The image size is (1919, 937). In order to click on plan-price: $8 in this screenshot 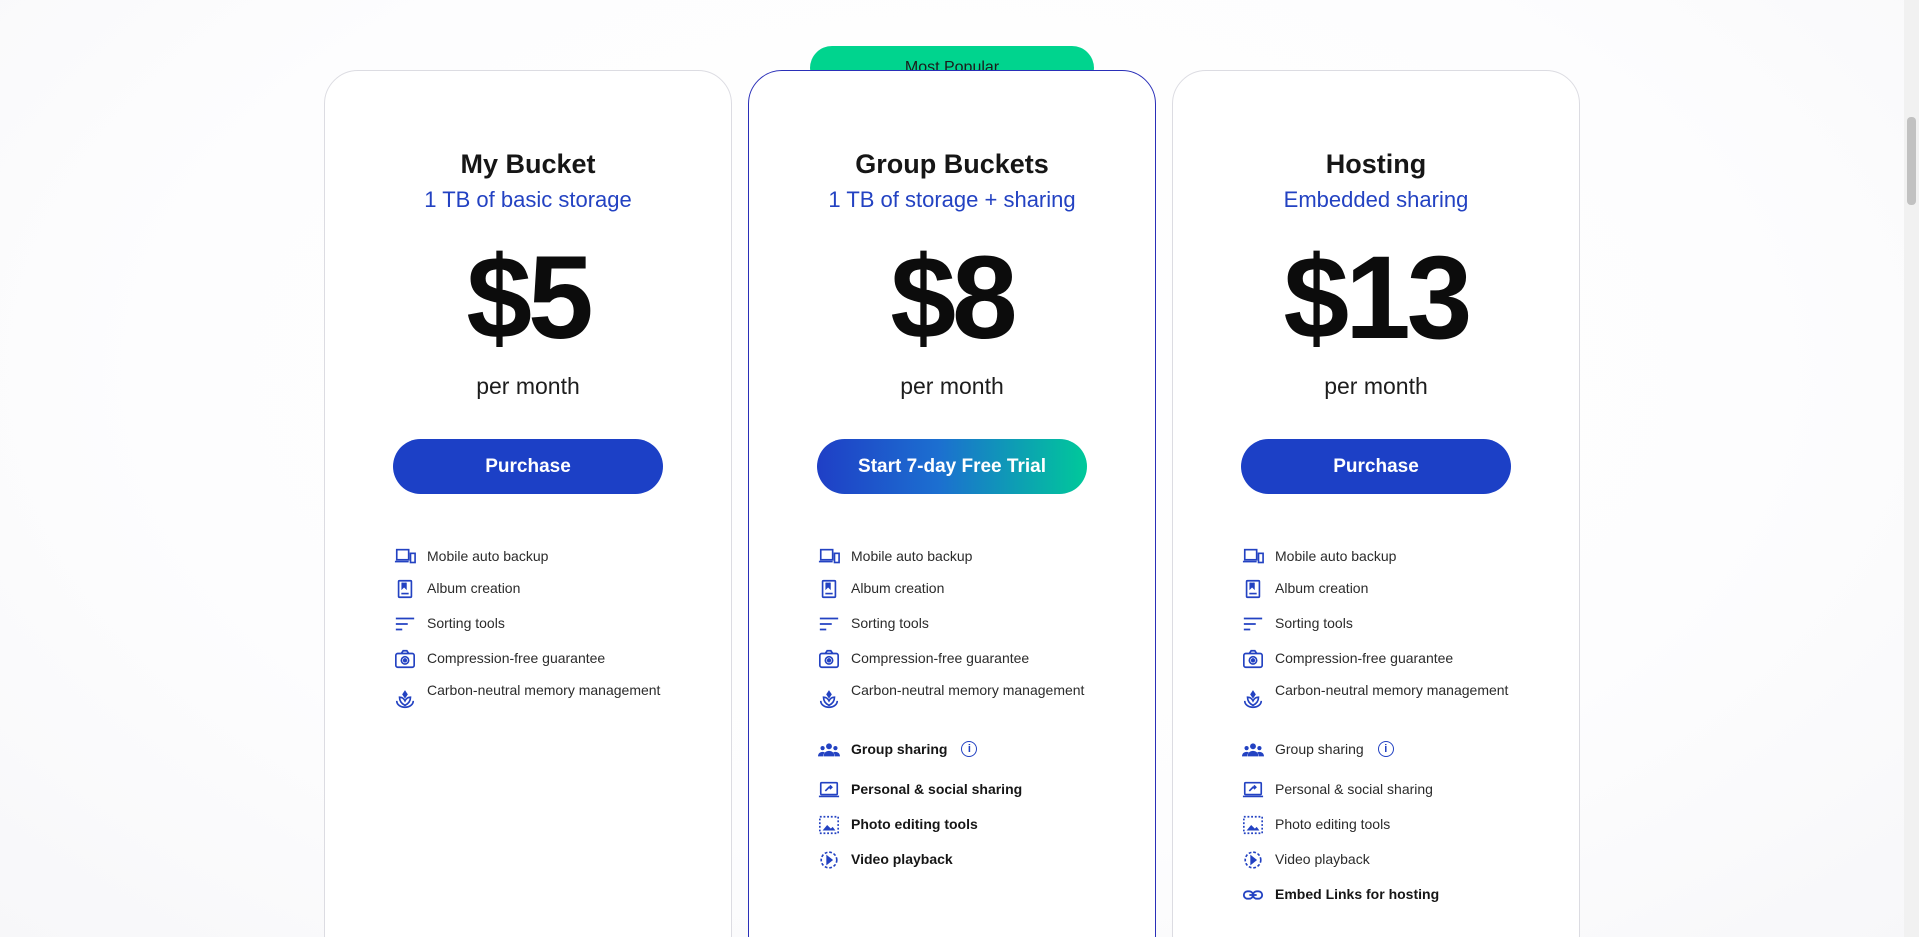, I will do `click(953, 298)`.